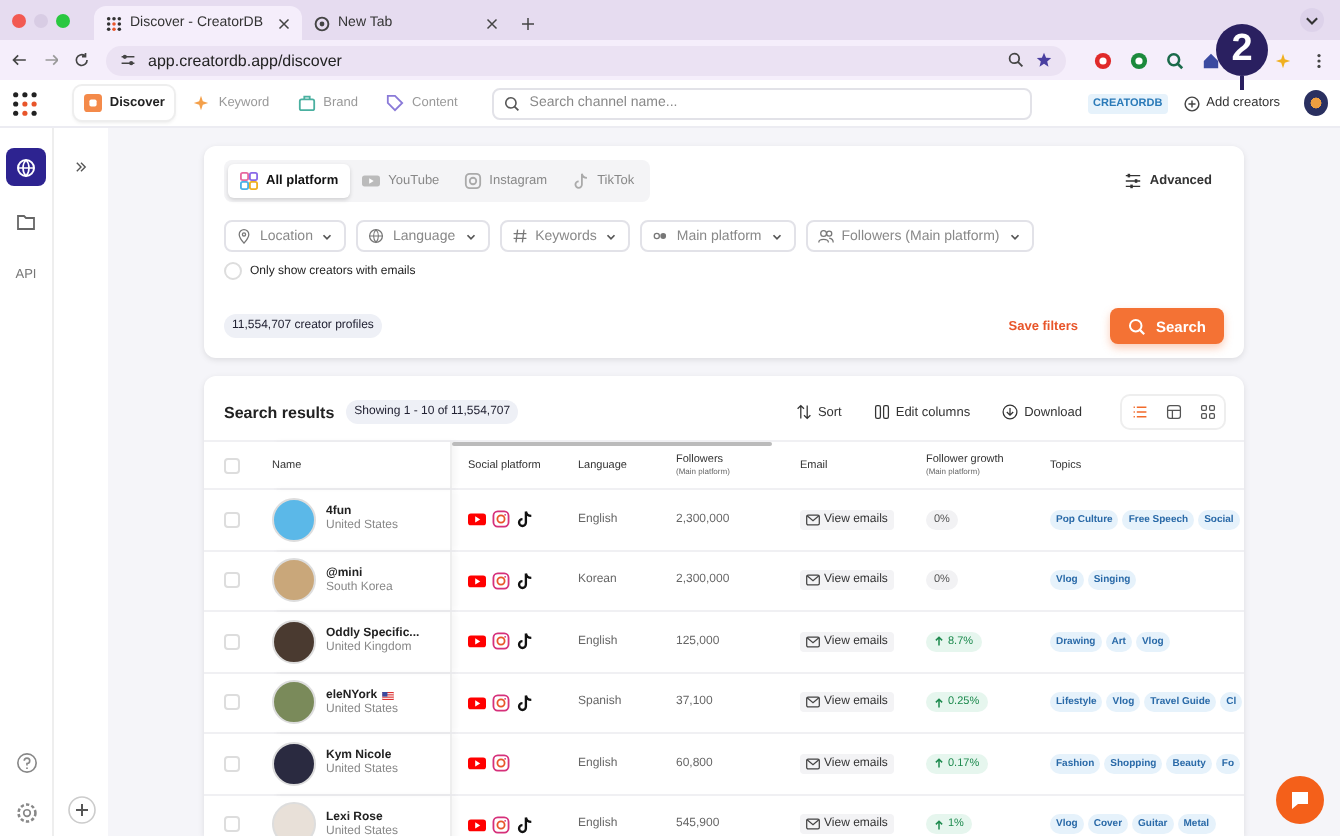 The height and width of the screenshot is (836, 1340). I want to click on columns-icon, so click(881, 412).